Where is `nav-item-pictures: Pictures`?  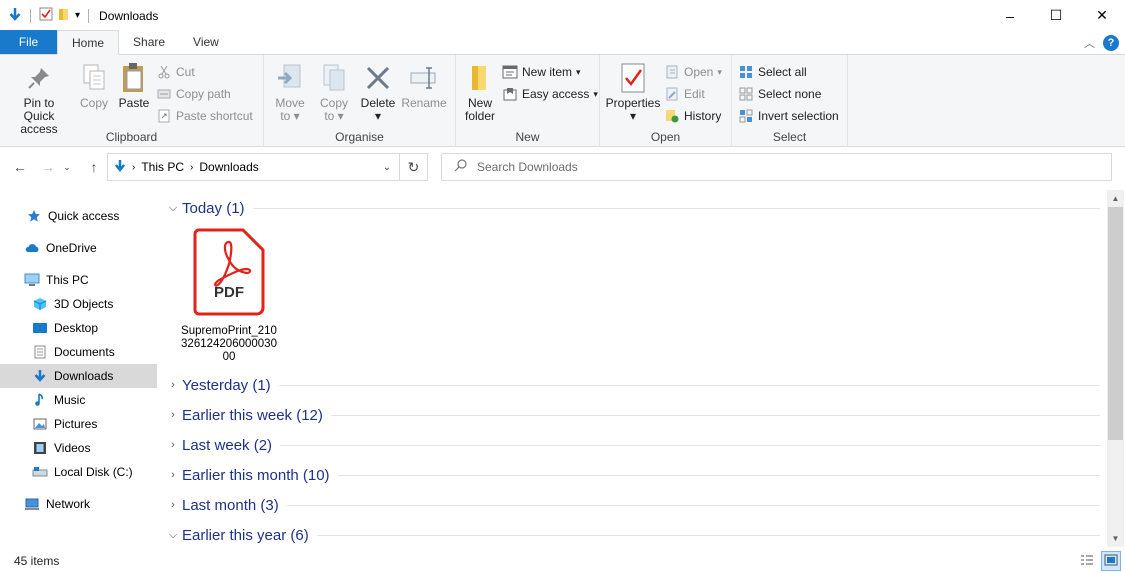 nav-item-pictures: Pictures is located at coordinates (78, 424).